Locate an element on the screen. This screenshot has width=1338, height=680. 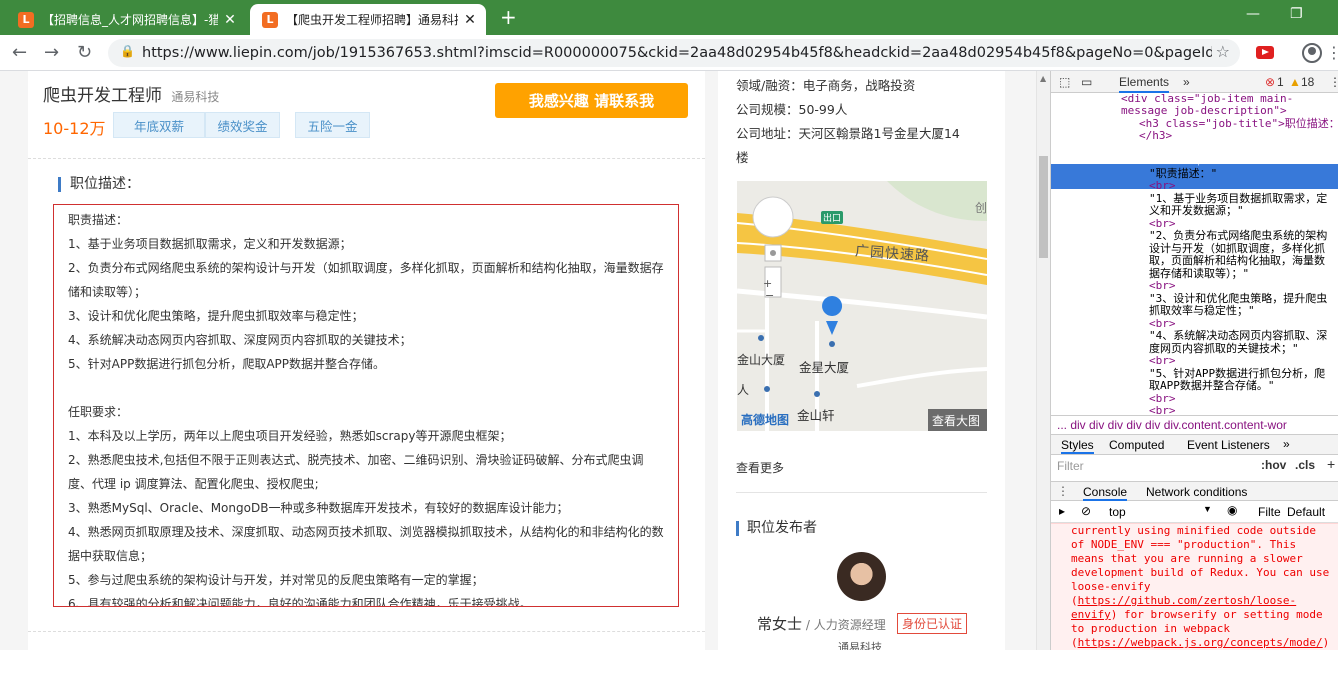
log-levels-select: Default is located at coordinates (1306, 512).